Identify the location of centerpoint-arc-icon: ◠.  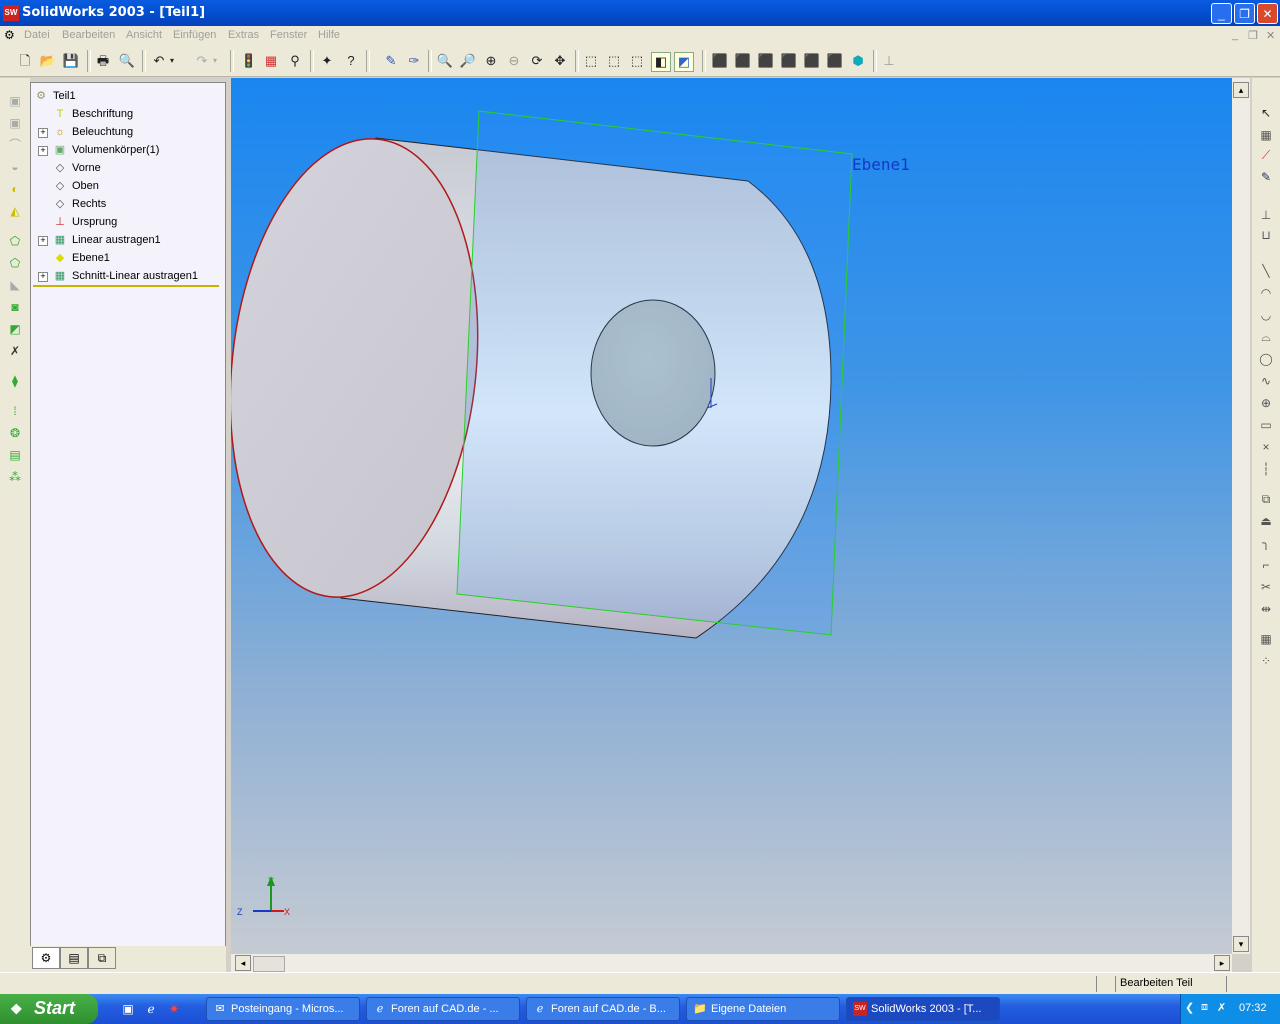
(1266, 293).